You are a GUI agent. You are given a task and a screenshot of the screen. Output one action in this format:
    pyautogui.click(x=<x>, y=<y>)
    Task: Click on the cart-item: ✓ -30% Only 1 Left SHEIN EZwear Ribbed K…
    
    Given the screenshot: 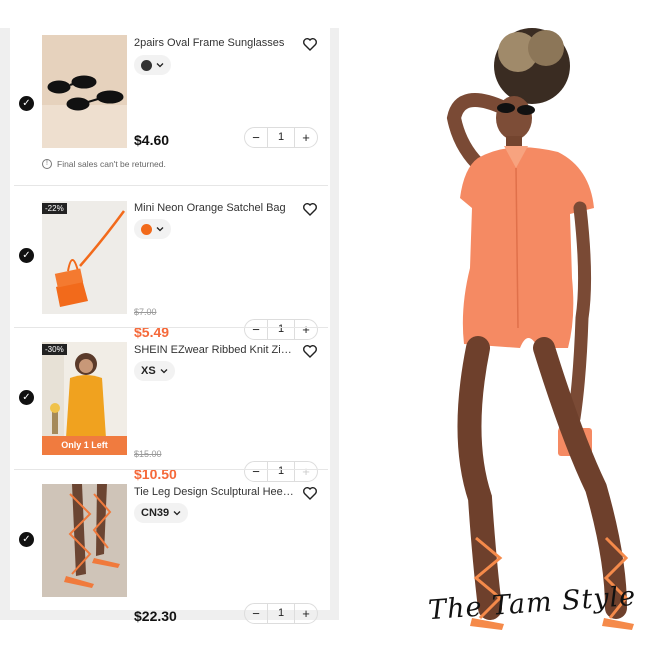 What is the action you would take?
    pyautogui.click(x=170, y=405)
    